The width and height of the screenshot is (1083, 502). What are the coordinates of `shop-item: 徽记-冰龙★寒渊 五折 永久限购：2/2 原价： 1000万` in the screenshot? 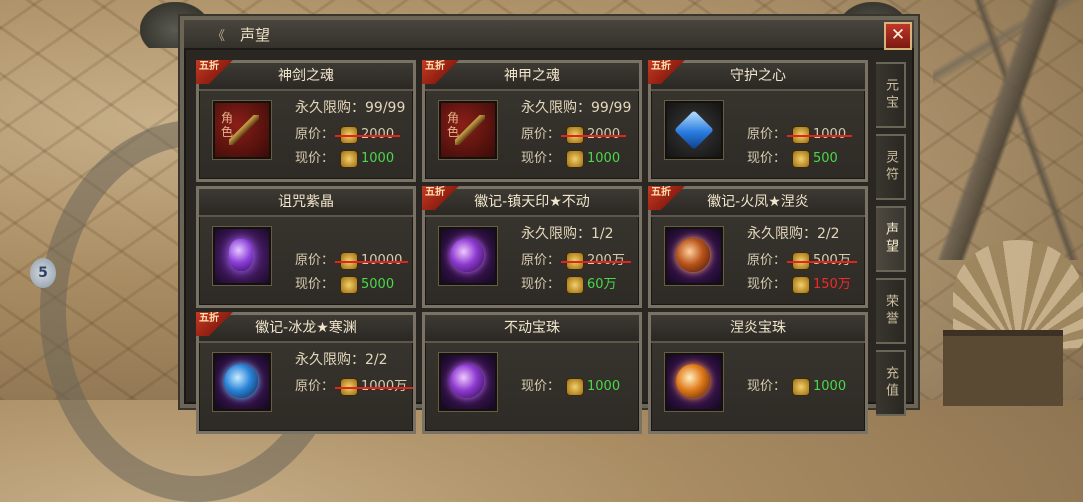 It's located at (306, 373).